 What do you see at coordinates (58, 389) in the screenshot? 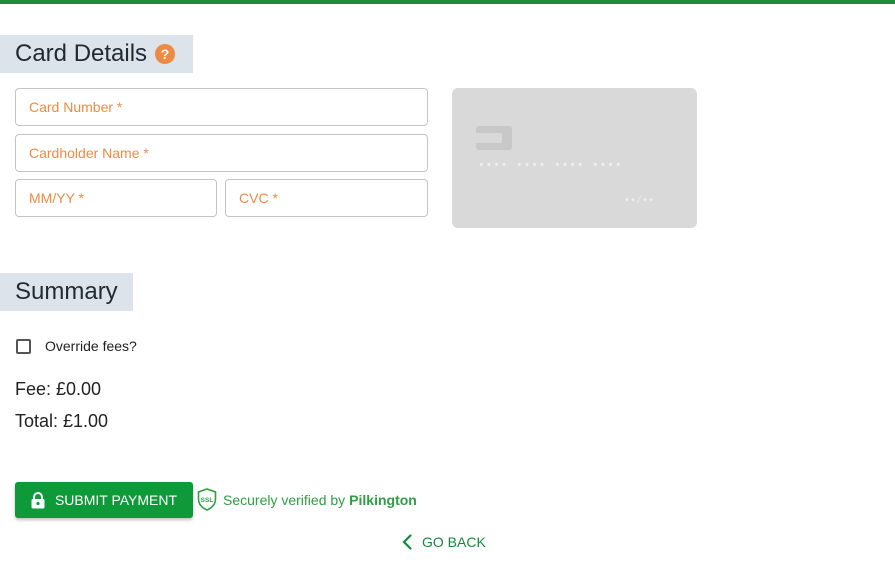
I see `fee-text: Fee: £0.00` at bounding box center [58, 389].